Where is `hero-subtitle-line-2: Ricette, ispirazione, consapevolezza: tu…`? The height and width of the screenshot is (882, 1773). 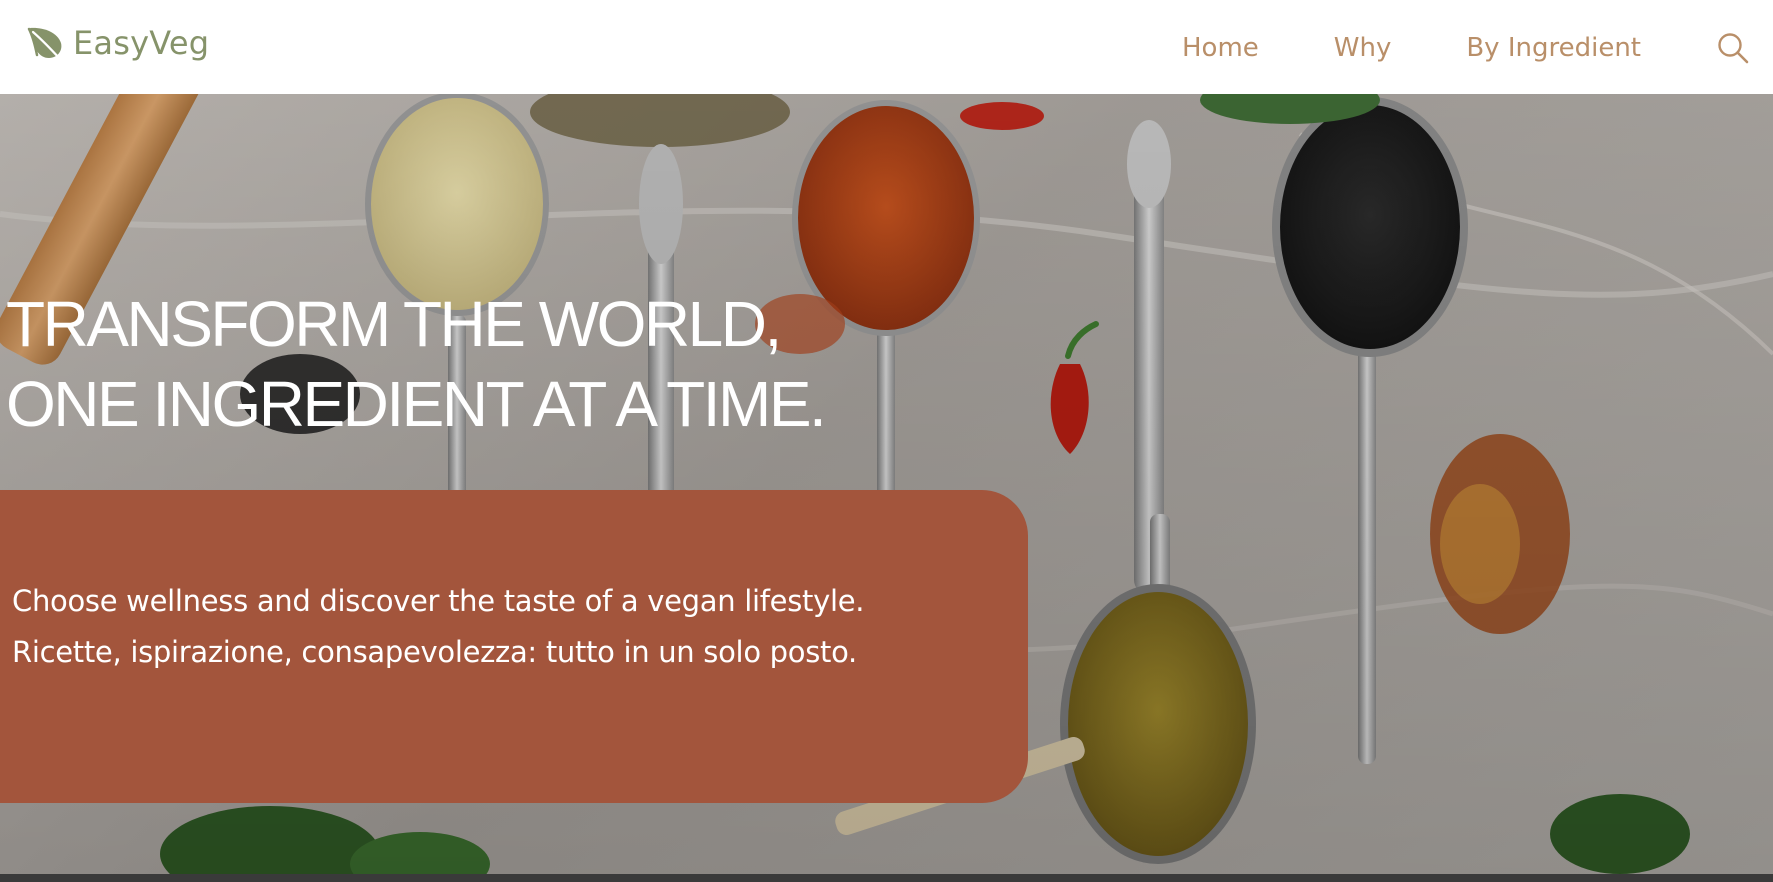 hero-subtitle-line-2: Ricette, ispirazione, consapevolezza: tu… is located at coordinates (434, 652).